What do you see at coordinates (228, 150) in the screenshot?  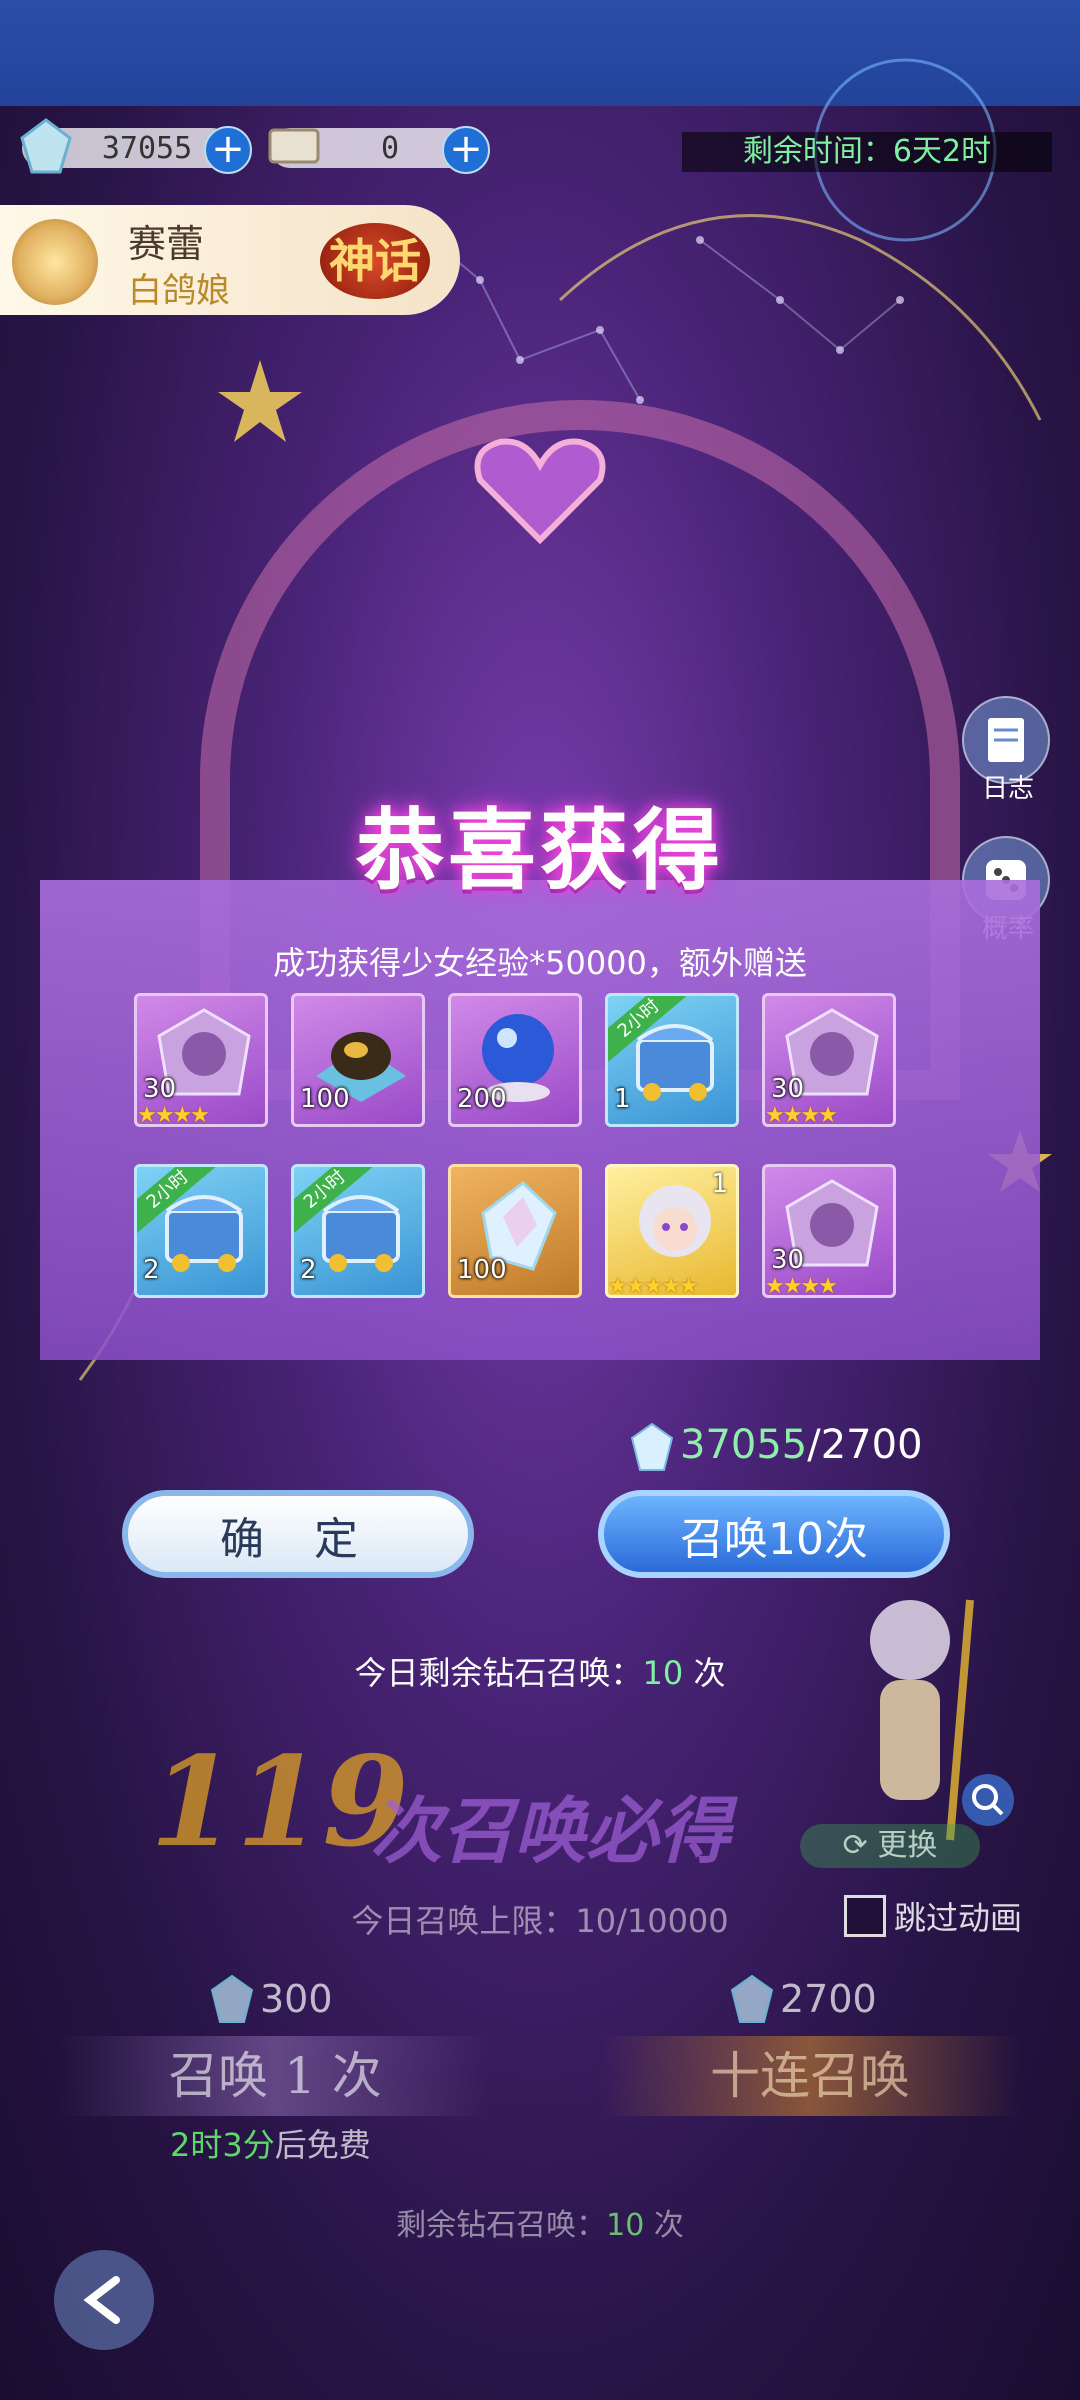 I see `add-gems-button: +` at bounding box center [228, 150].